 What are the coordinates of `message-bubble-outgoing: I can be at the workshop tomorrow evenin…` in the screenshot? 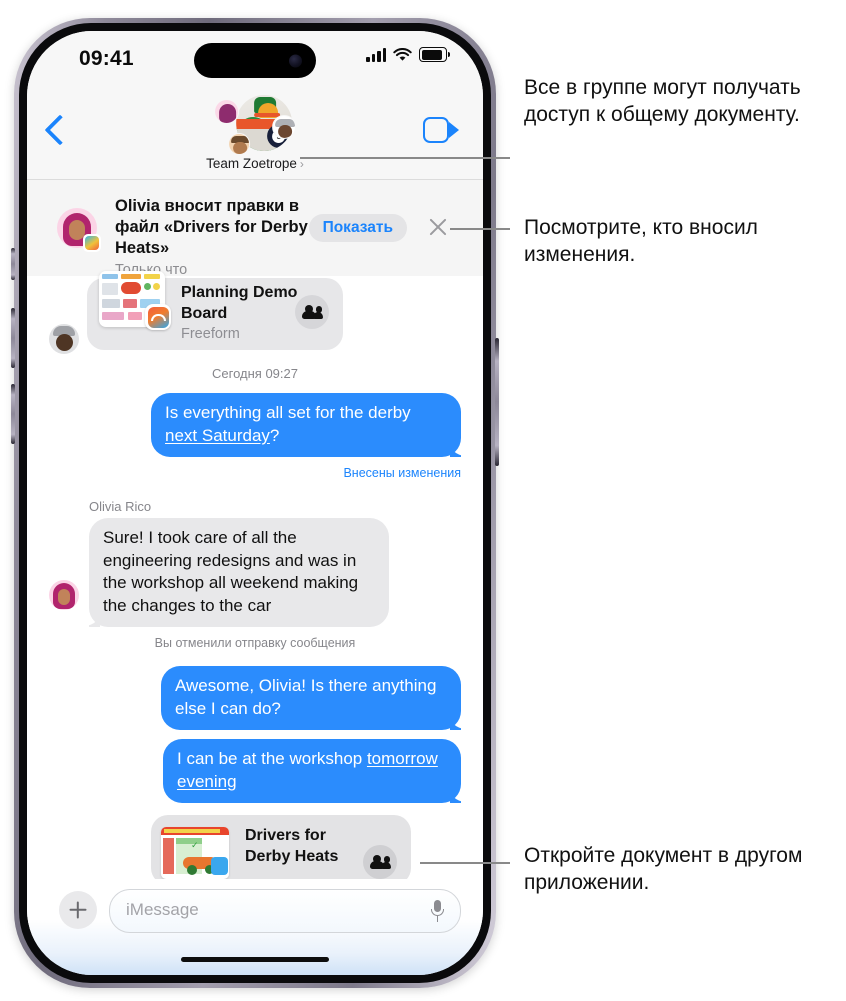 It's located at (312, 771).